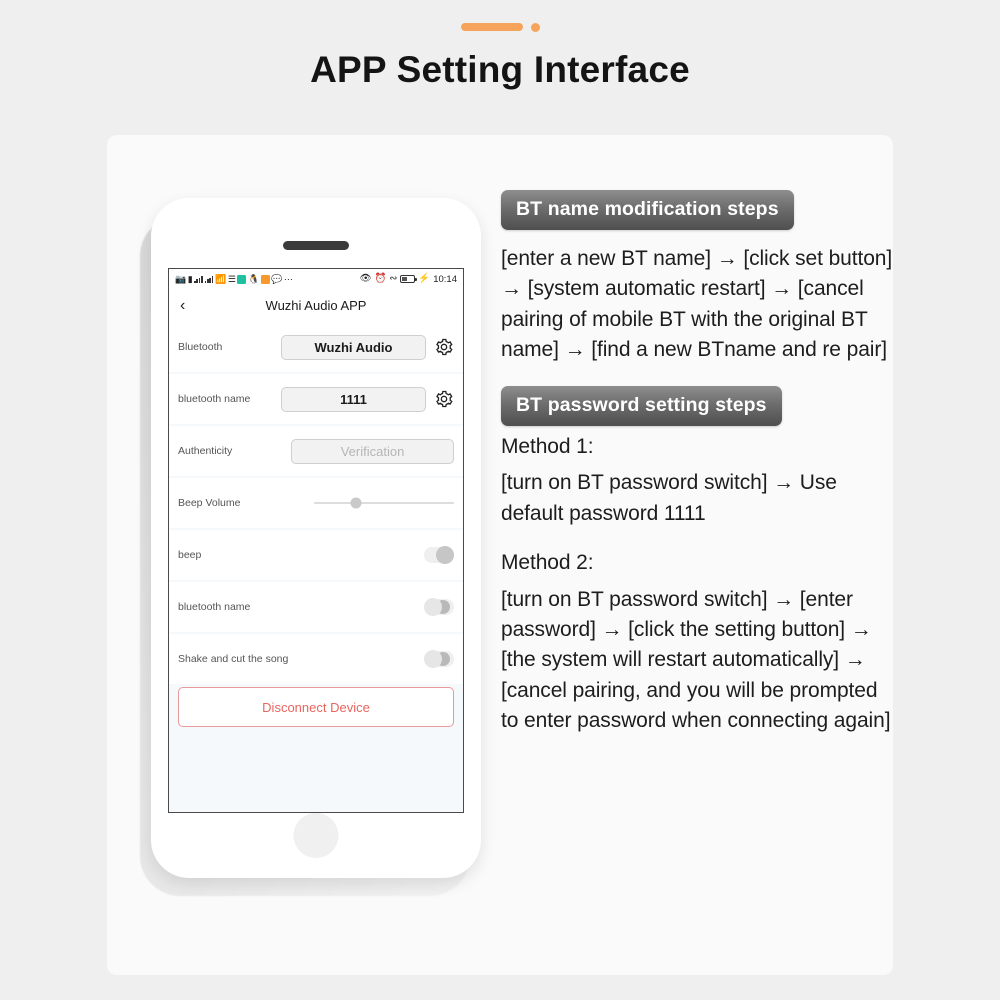 The height and width of the screenshot is (1000, 1000). Describe the element at coordinates (316, 245) in the screenshot. I see `phone-speaker` at that location.